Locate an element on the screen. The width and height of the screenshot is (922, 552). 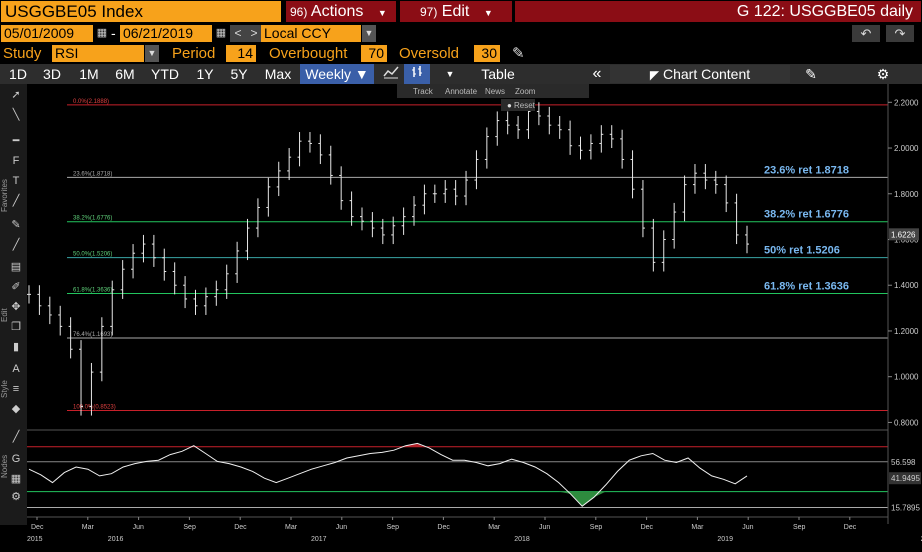
x-year-label: 2016 is located at coordinates (116, 539).